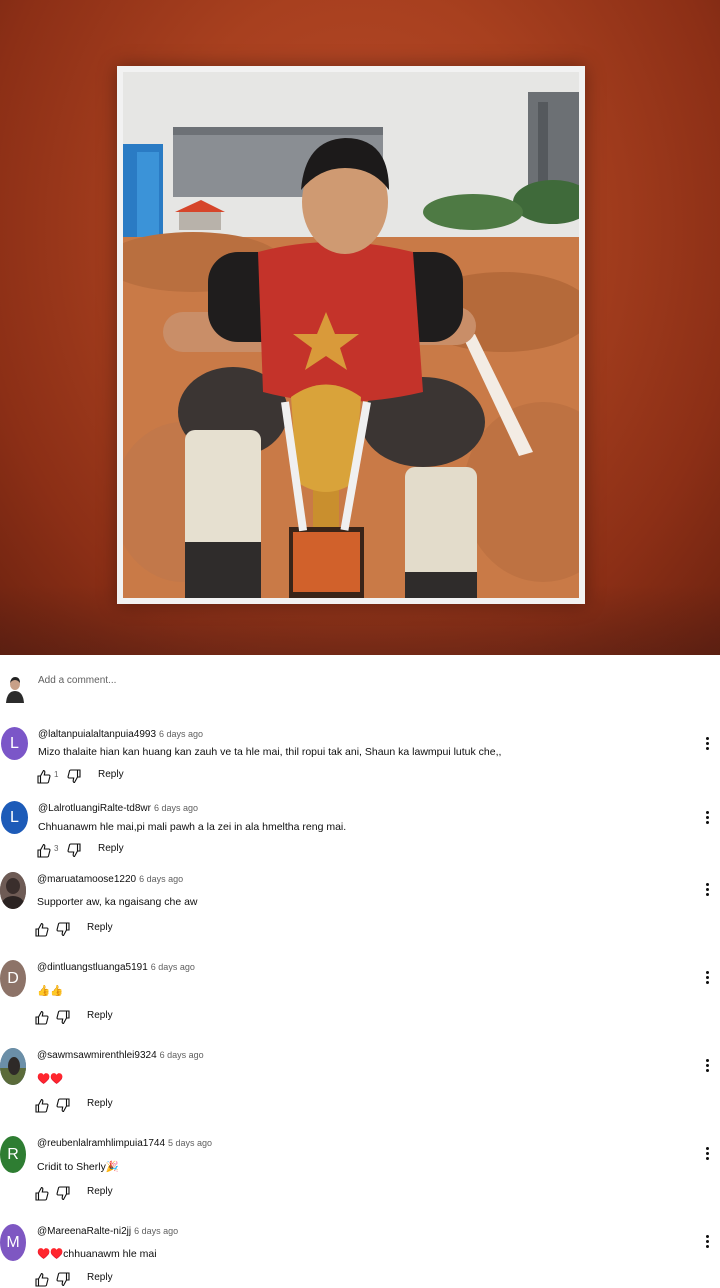 The image size is (720, 1288). Describe the element at coordinates (84, 1231) in the screenshot. I see `author-handle: @MareenaRalte-ni2jj` at that location.